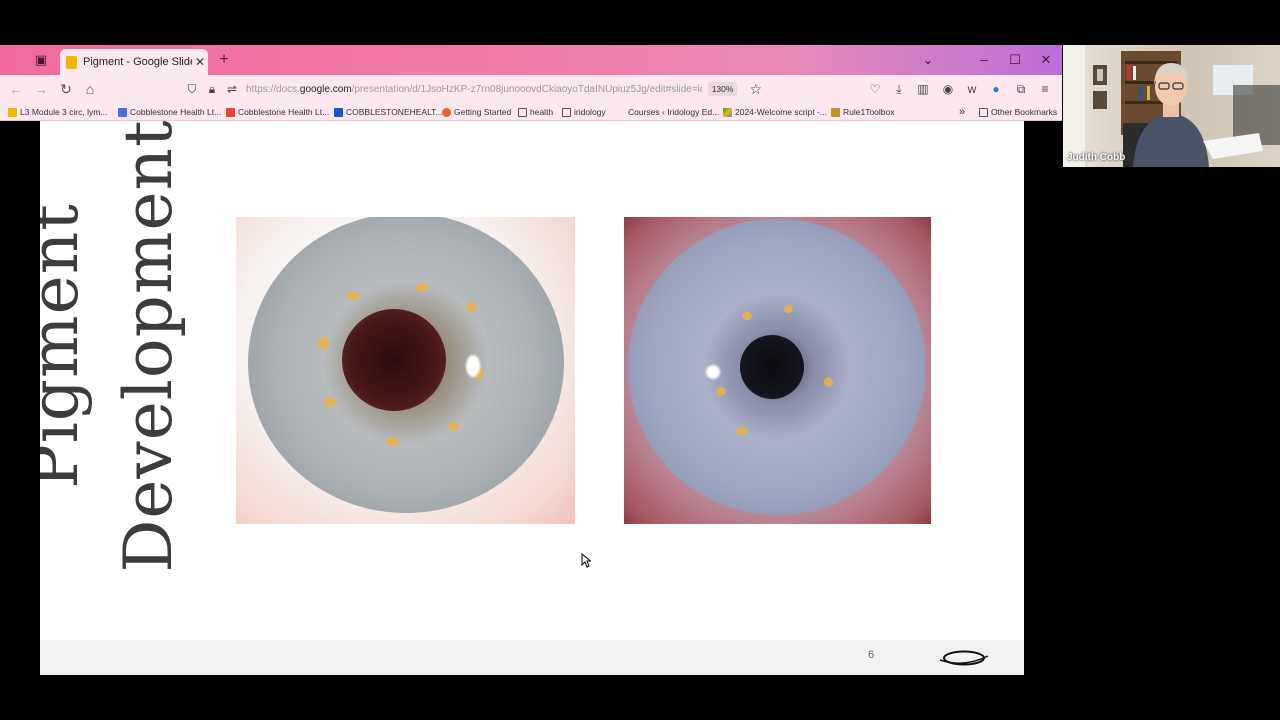  Describe the element at coordinates (863, 112) in the screenshot. I see `bookmark-item: Rule1Toolbox` at that location.